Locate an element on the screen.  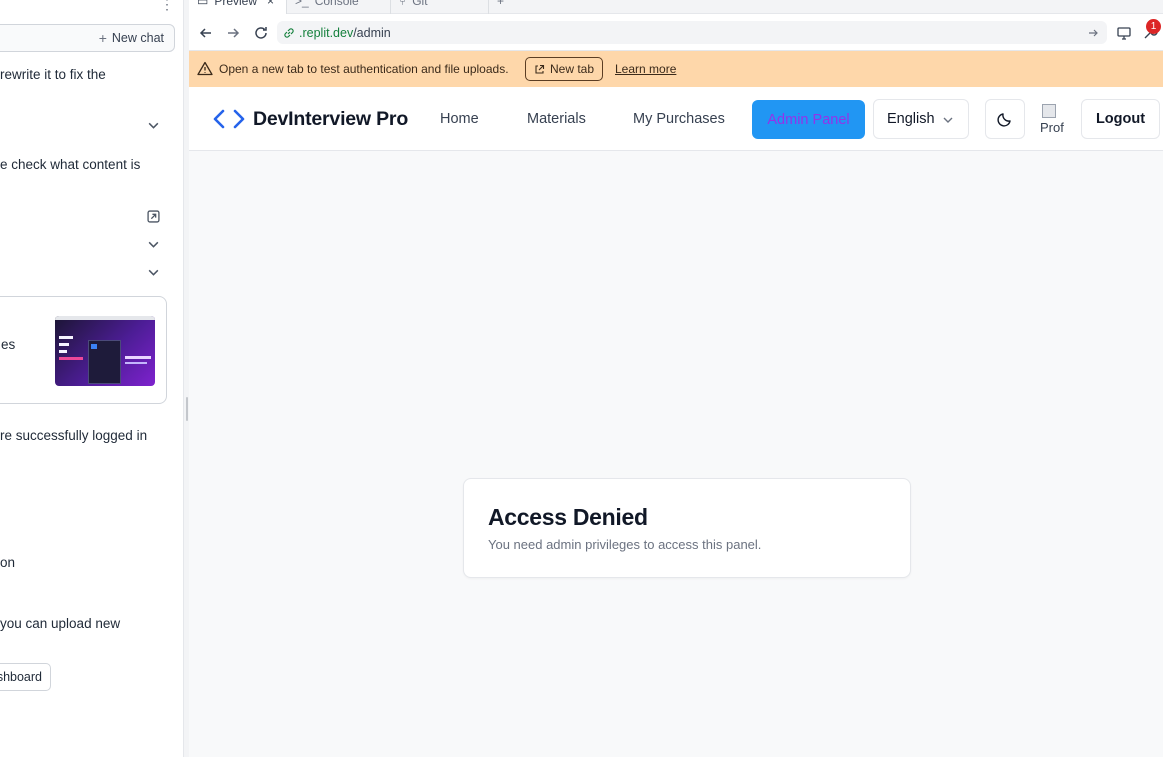
avatar-alt-text: Prof is located at coordinates (1052, 127).